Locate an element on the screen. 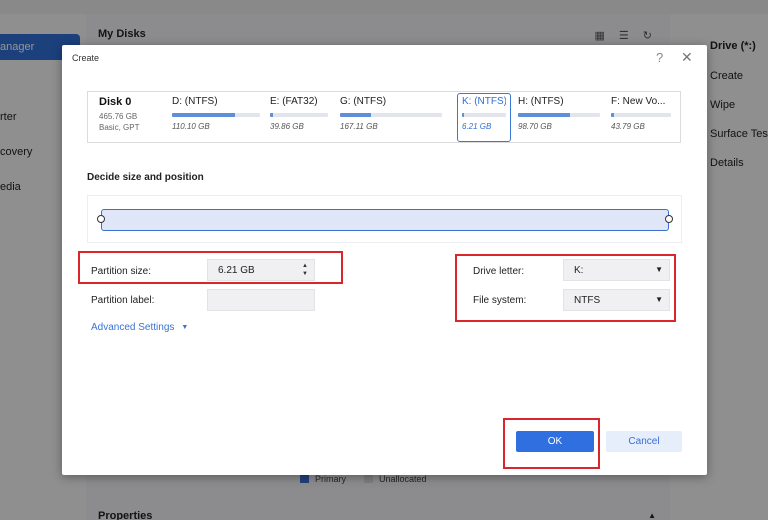 This screenshot has height=520, width=768. partition-h: H: (NTFS) 98.70 GB is located at coordinates (559, 118).